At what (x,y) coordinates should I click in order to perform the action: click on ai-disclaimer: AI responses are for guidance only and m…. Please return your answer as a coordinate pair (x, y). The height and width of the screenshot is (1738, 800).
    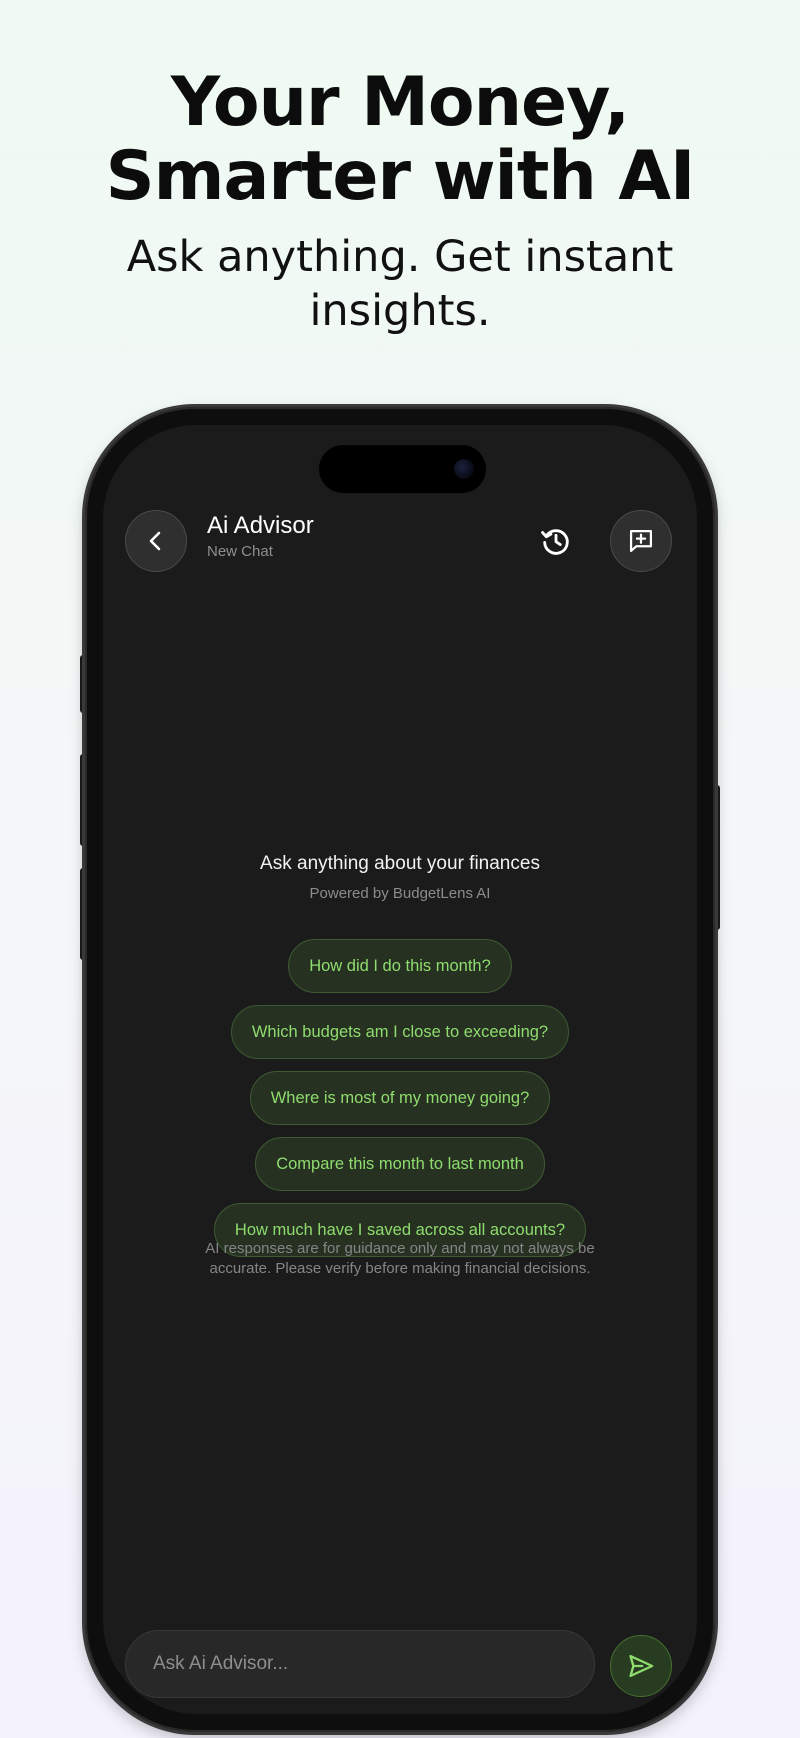
    Looking at the image, I should click on (400, 1258).